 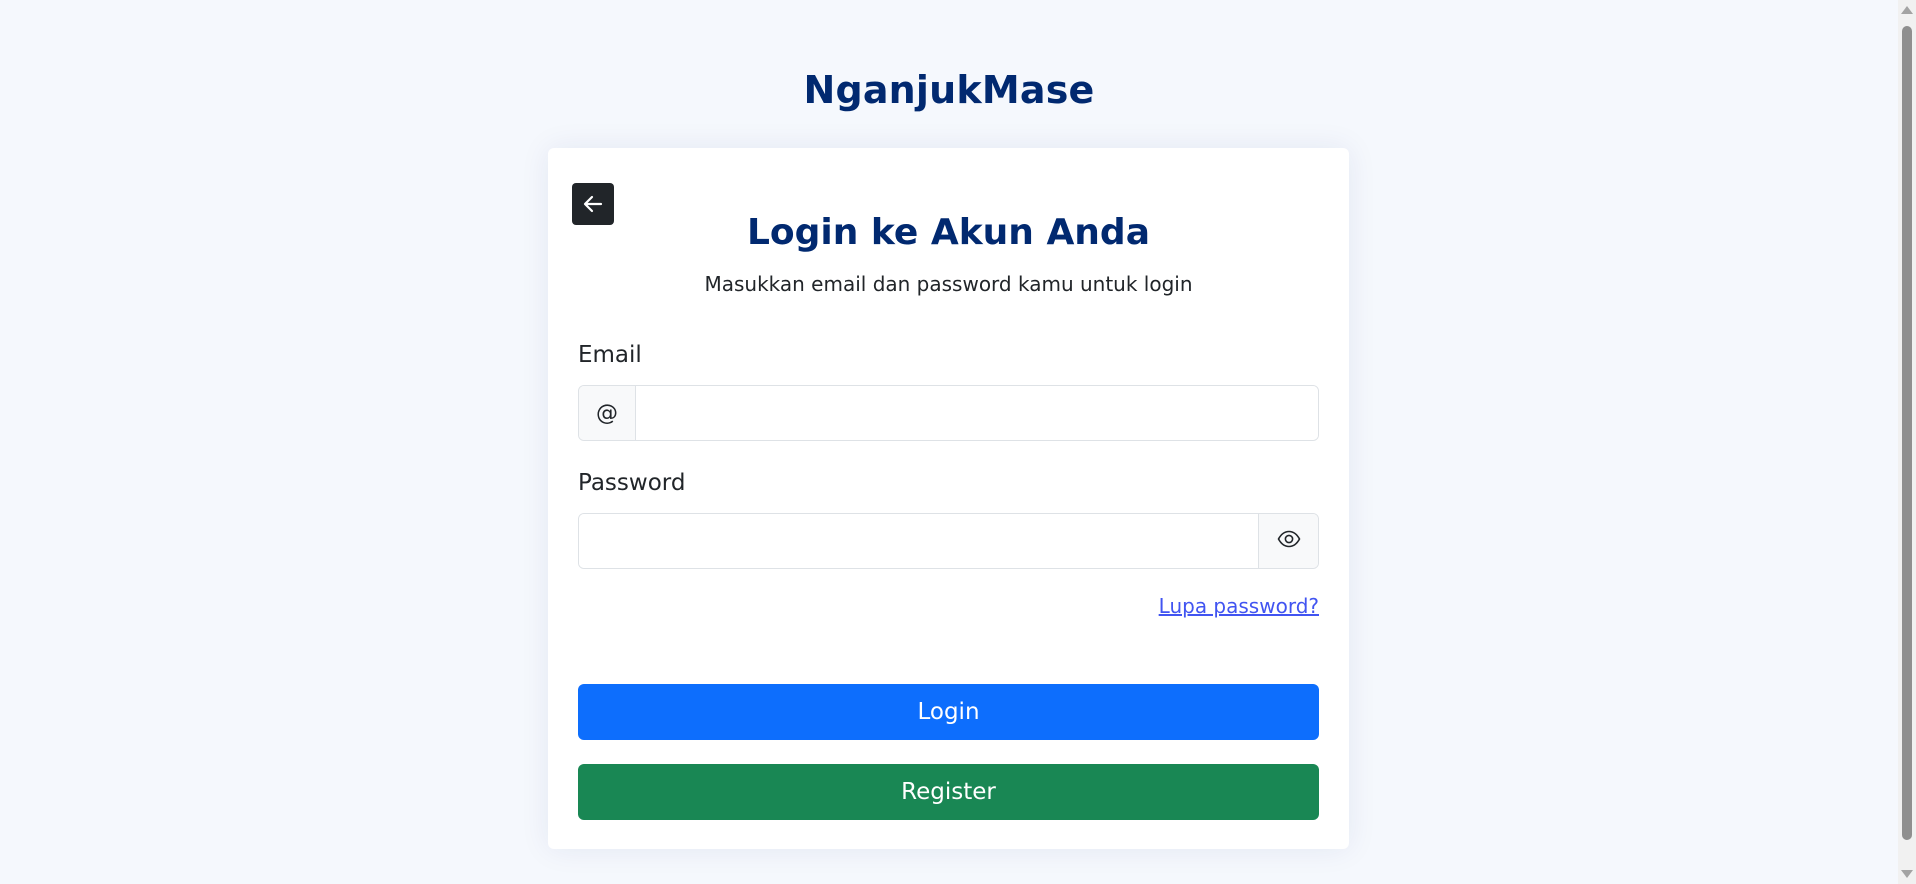 I want to click on email-input, so click(x=977, y=413).